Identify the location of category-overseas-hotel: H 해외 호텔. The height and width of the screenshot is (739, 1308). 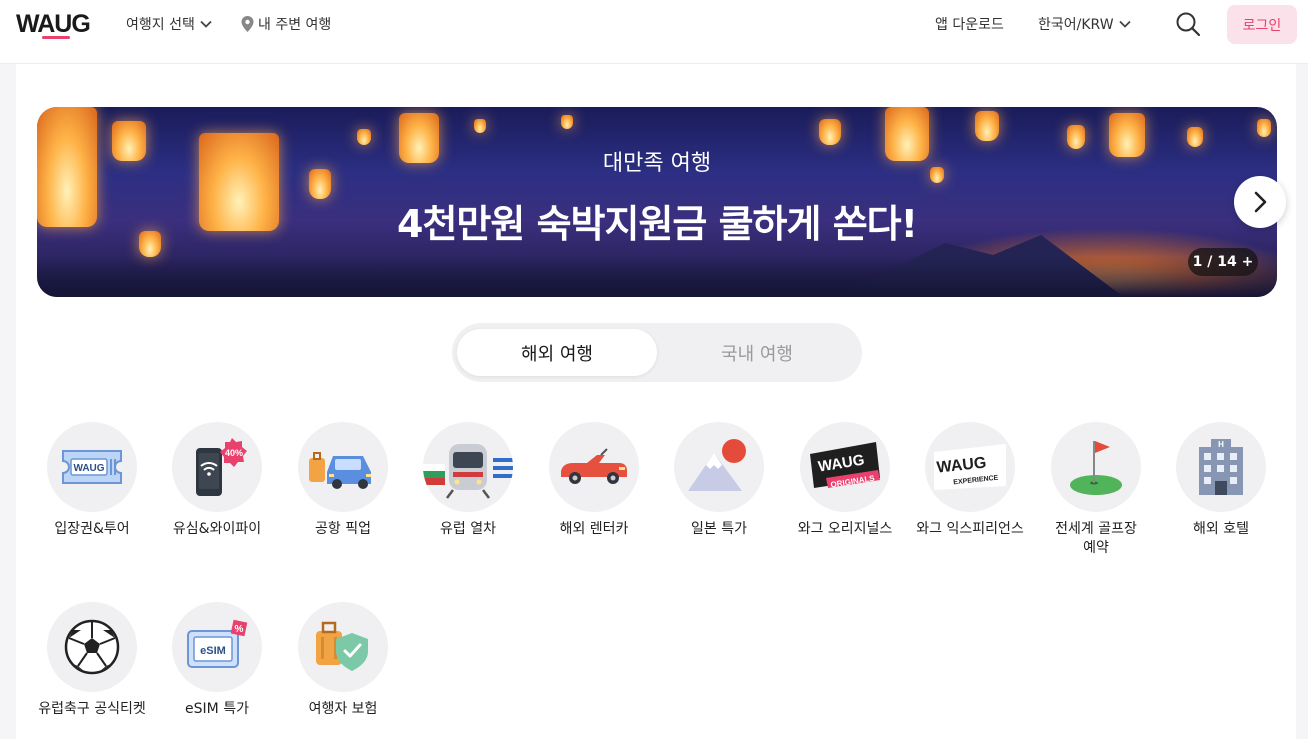
(1221, 480).